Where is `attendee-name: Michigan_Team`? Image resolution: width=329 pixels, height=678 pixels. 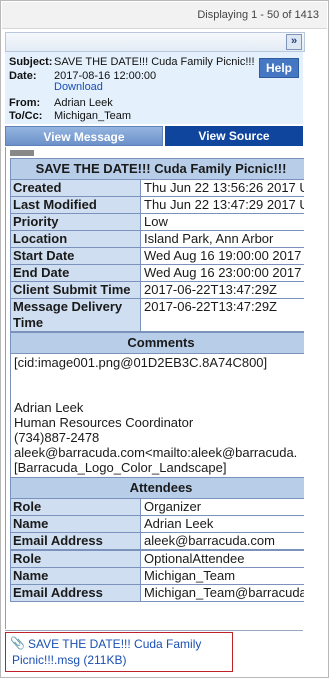
attendee-name: Michigan_Team is located at coordinates (190, 575).